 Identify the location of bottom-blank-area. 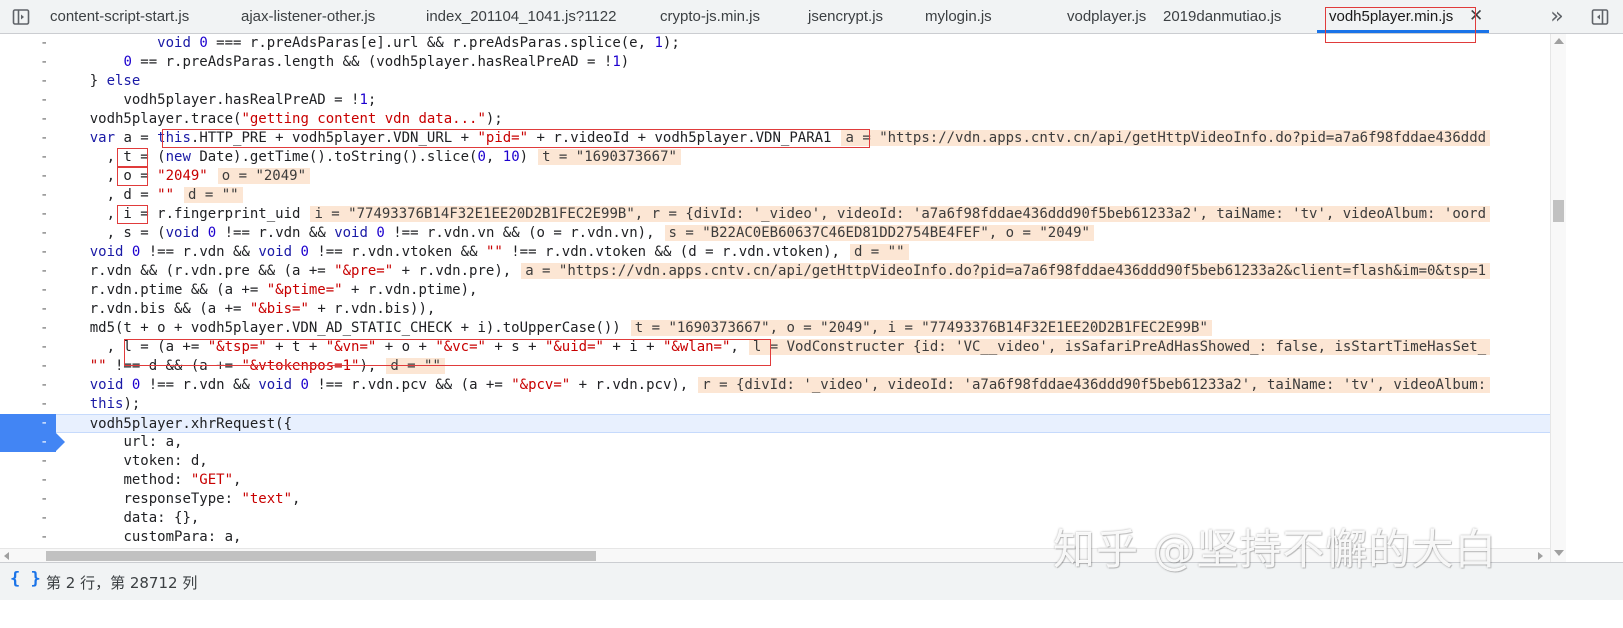
(811, 614).